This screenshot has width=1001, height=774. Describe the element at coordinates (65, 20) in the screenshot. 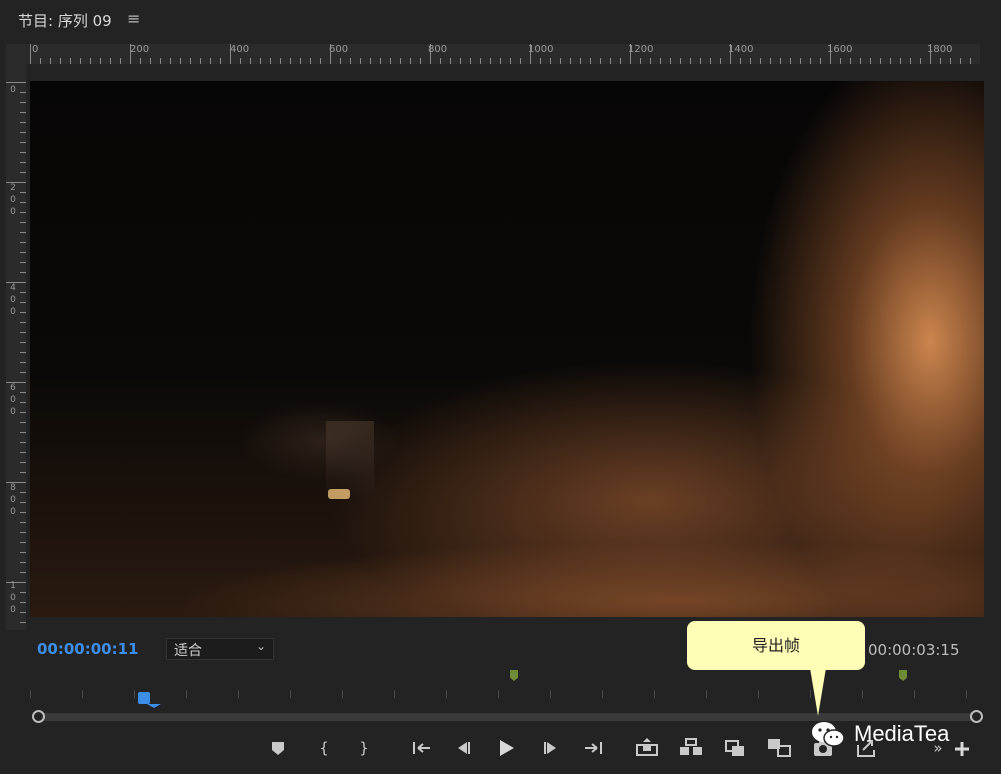

I see `panel-title: 节目: 序列 09` at that location.